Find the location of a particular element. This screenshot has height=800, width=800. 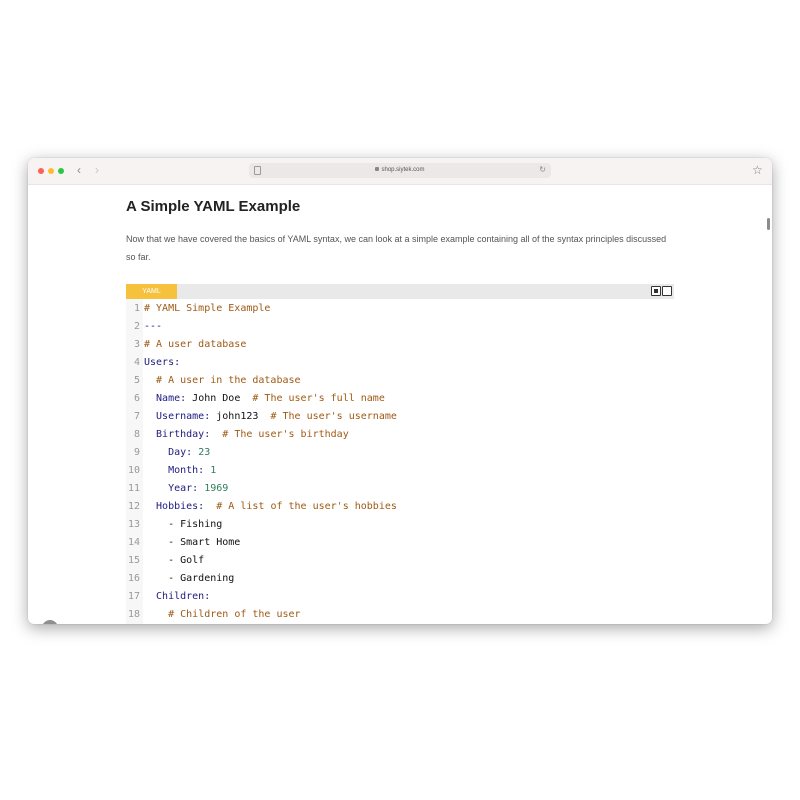

line-number: 17 is located at coordinates (133, 596).